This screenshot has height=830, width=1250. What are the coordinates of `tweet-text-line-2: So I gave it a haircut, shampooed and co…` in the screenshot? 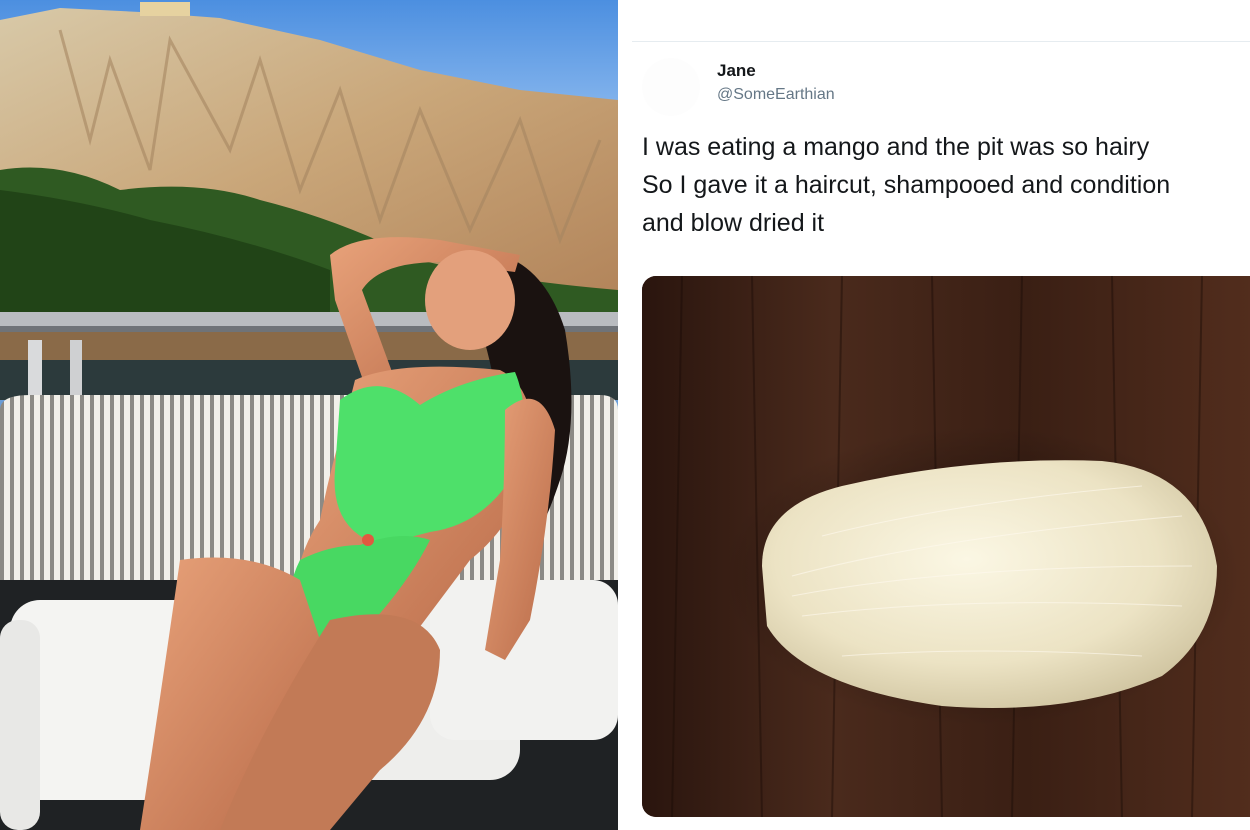 It's located at (906, 185).